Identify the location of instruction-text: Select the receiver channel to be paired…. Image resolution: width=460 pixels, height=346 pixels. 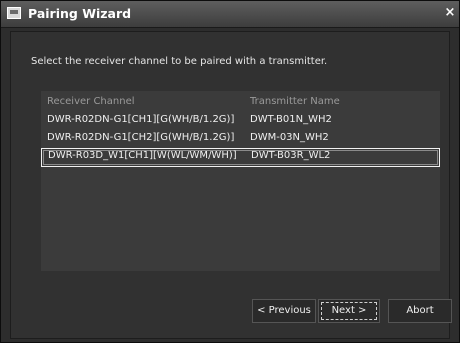
(179, 61).